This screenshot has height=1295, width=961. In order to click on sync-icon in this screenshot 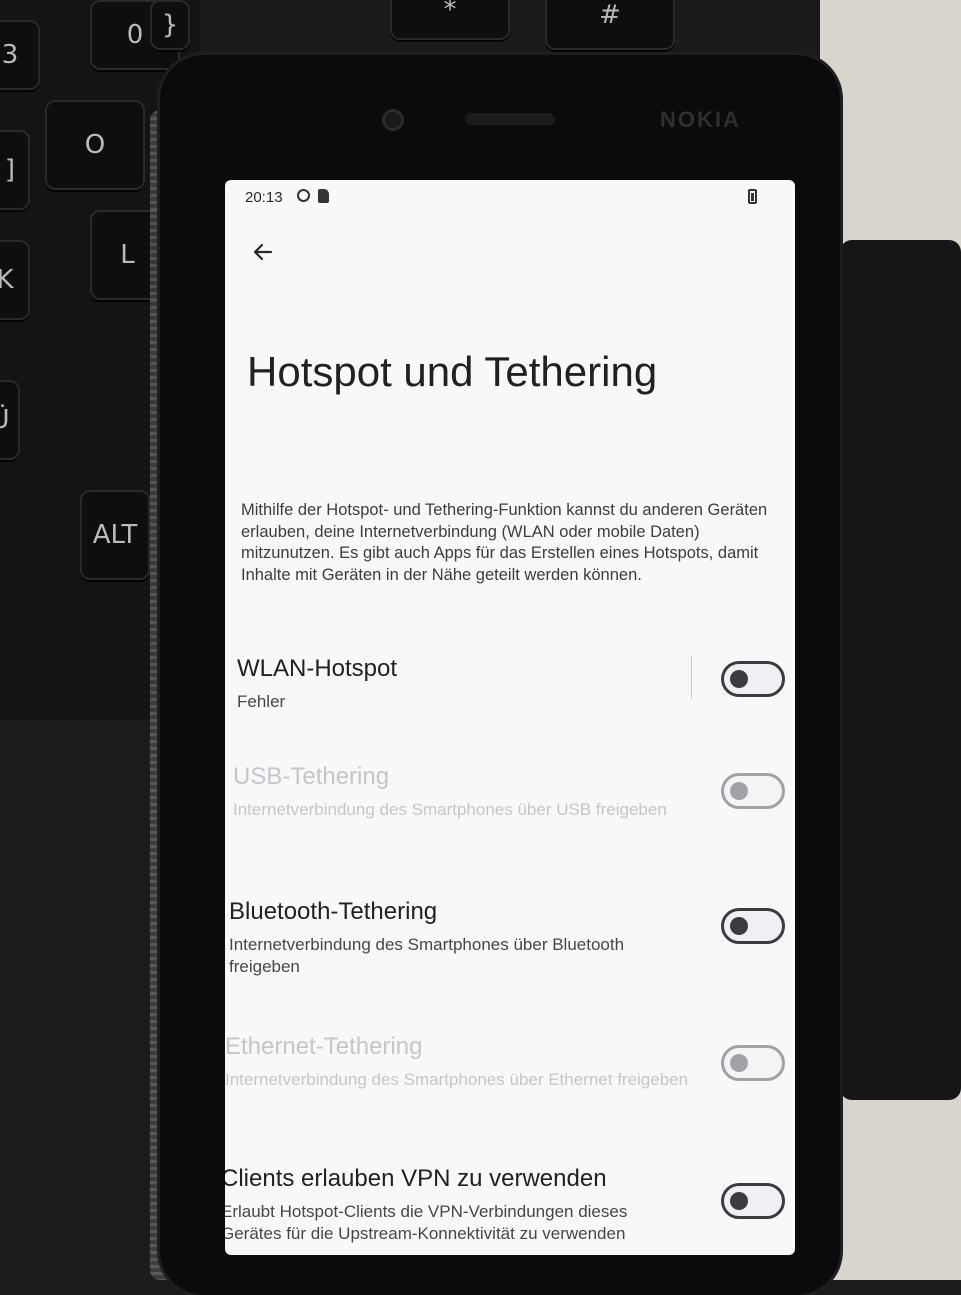, I will do `click(303, 195)`.